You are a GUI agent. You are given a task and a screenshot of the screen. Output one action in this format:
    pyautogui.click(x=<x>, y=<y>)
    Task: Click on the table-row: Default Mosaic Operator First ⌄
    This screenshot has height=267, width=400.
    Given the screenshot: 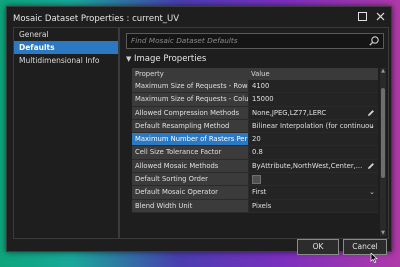 What is the action you would take?
    pyautogui.click(x=255, y=193)
    